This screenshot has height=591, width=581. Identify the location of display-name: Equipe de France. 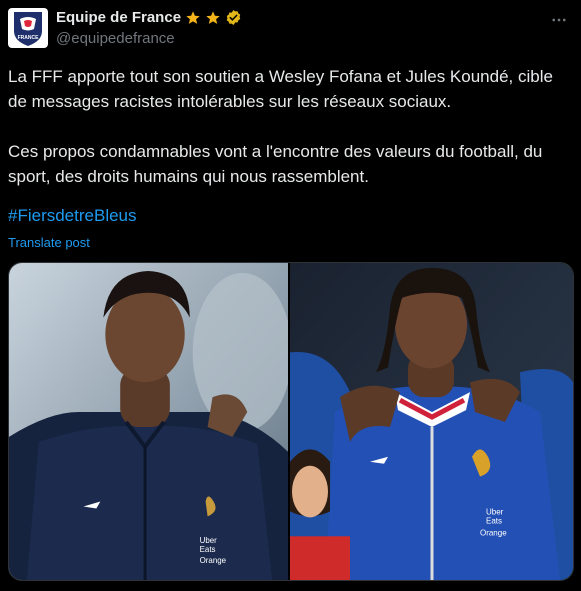
(118, 17).